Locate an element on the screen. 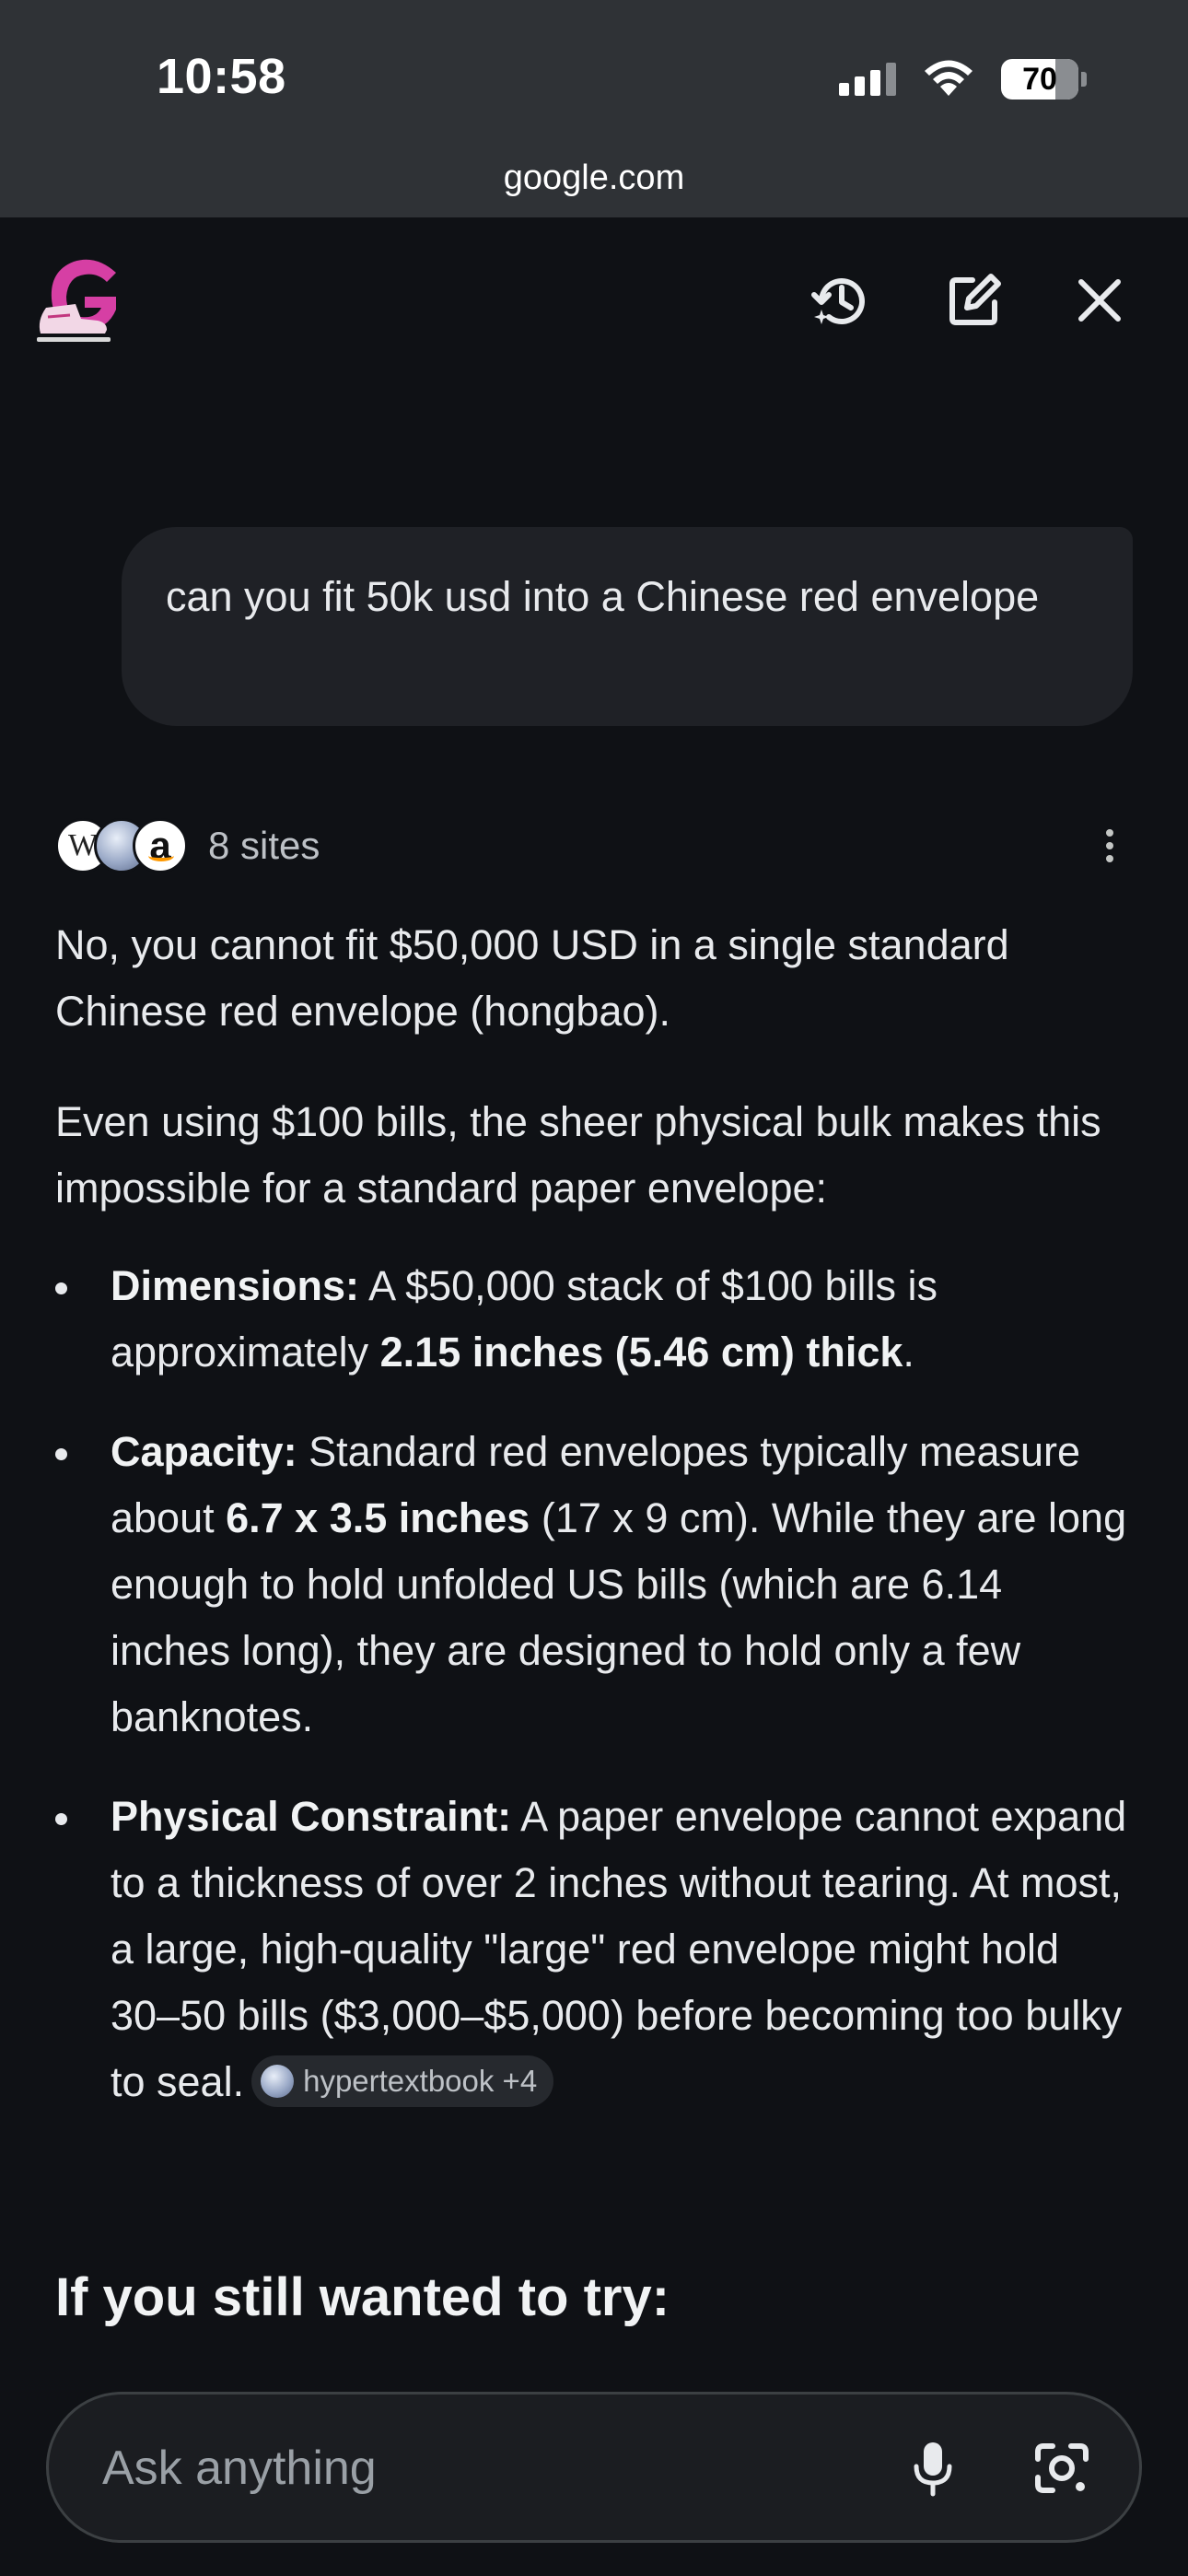 The height and width of the screenshot is (2576, 1188). voice-input-button is located at coordinates (933, 2468).